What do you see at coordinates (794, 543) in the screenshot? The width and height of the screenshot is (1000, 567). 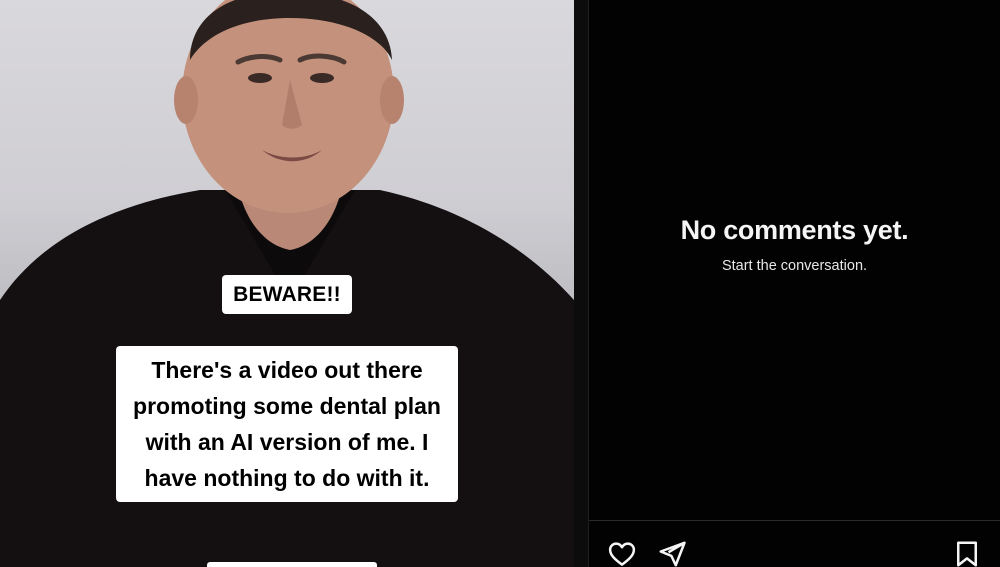 I see `post-action-bar` at bounding box center [794, 543].